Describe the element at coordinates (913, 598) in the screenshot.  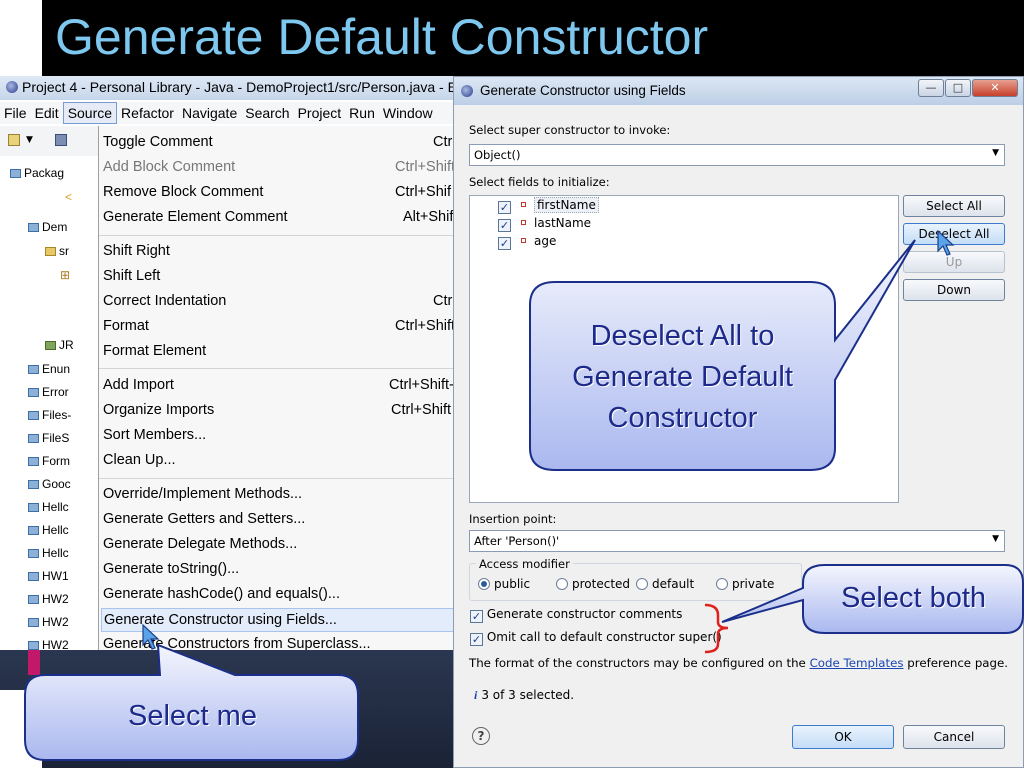
I see `callout-select-both-text: Select both` at that location.